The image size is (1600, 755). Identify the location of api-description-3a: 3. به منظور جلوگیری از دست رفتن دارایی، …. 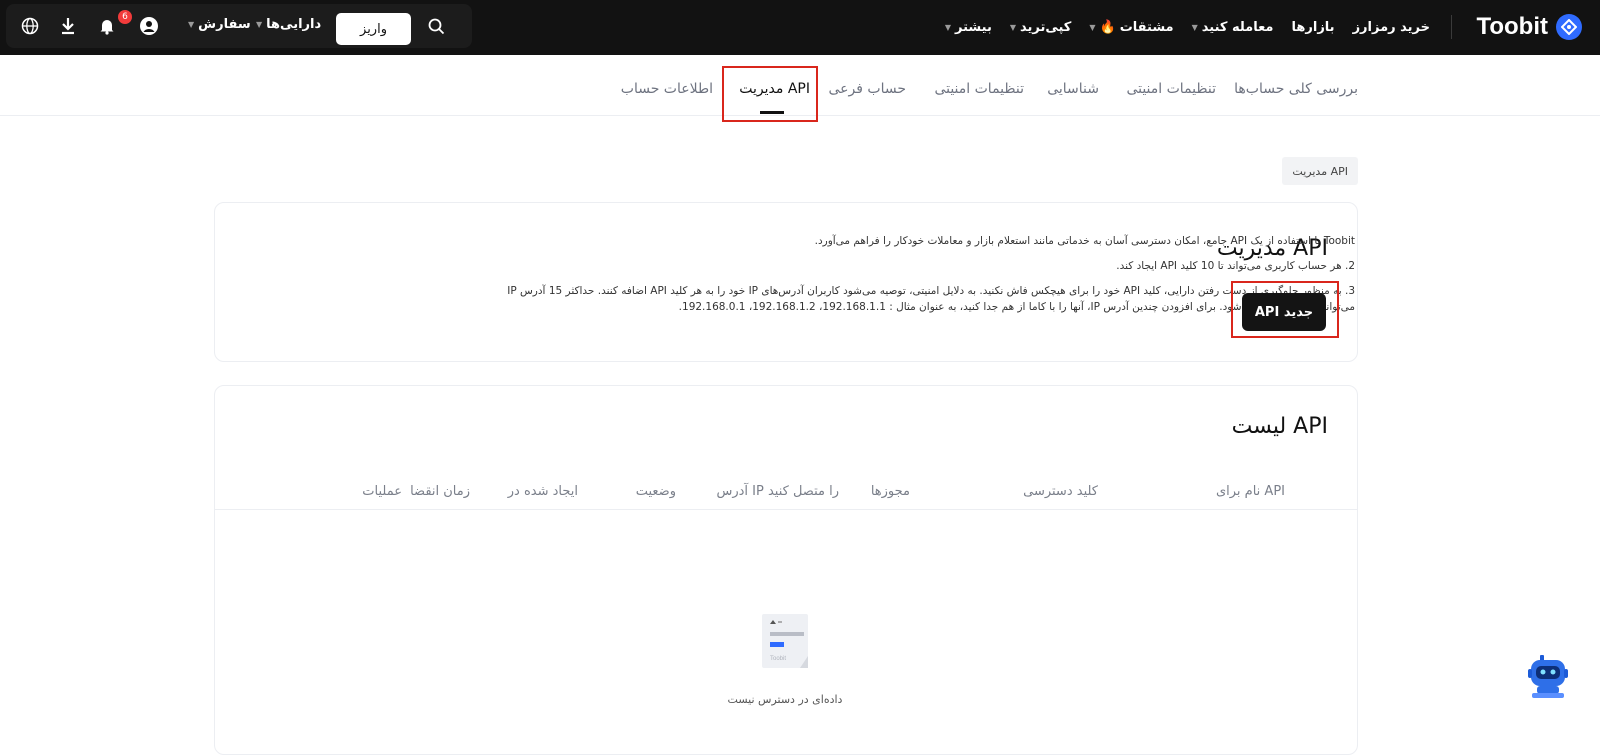
(931, 291).